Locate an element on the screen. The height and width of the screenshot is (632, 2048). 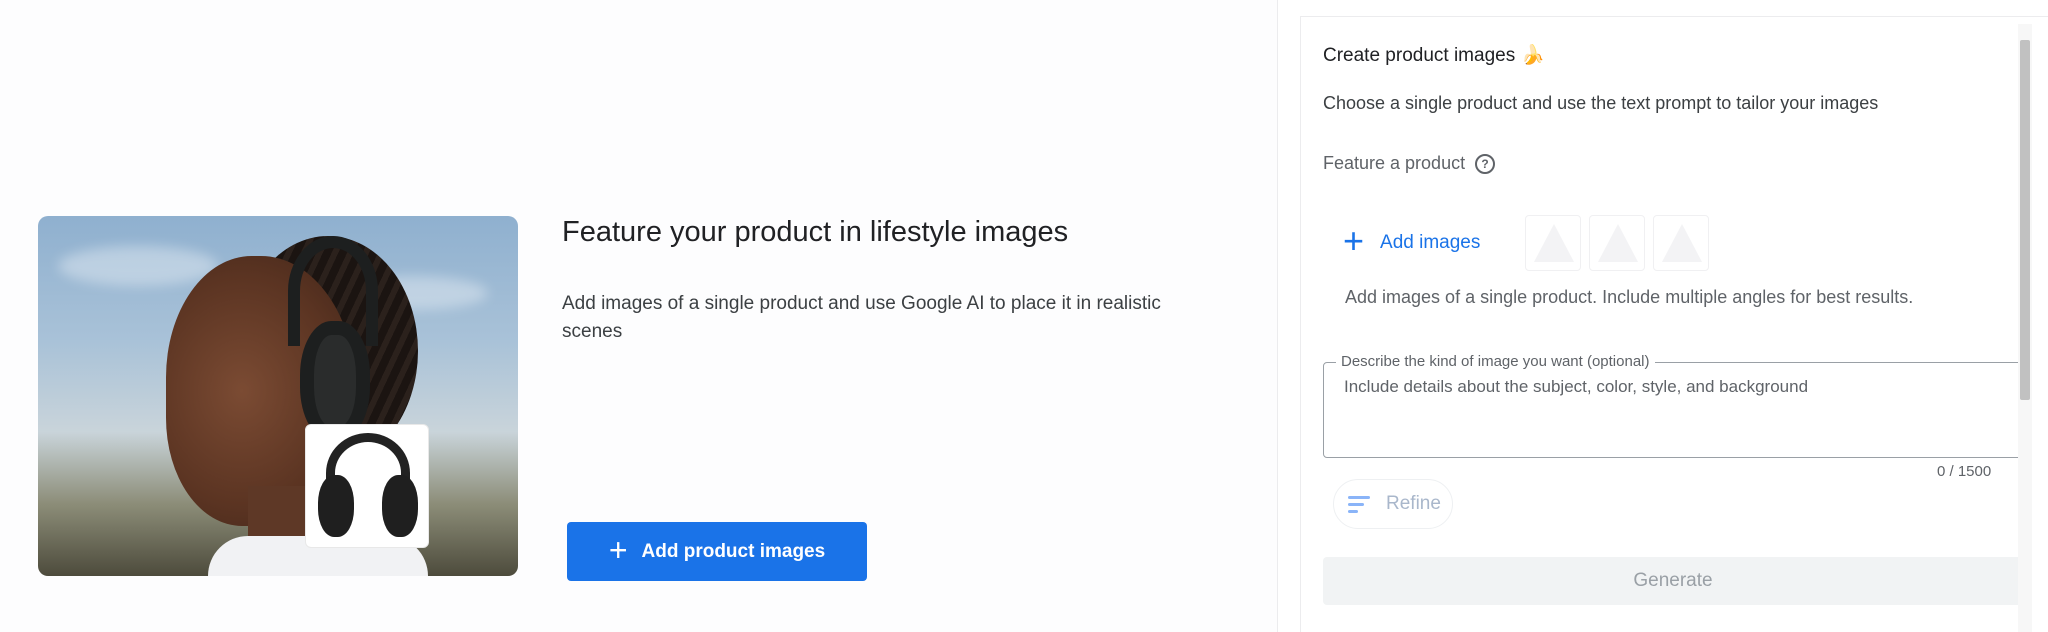
vertical-divider is located at coordinates (1277, 316).